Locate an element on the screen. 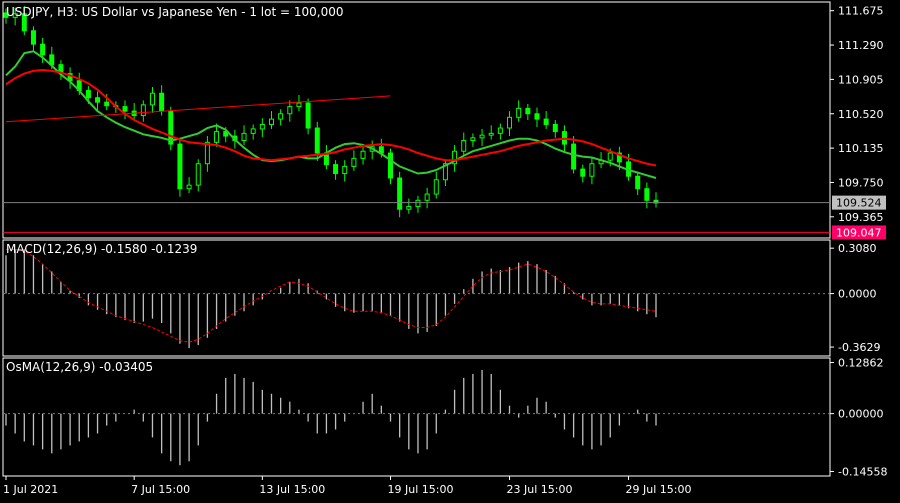 Image resolution: width=900 pixels, height=503 pixels. price-tick-label: 109.365 is located at coordinates (861, 217).